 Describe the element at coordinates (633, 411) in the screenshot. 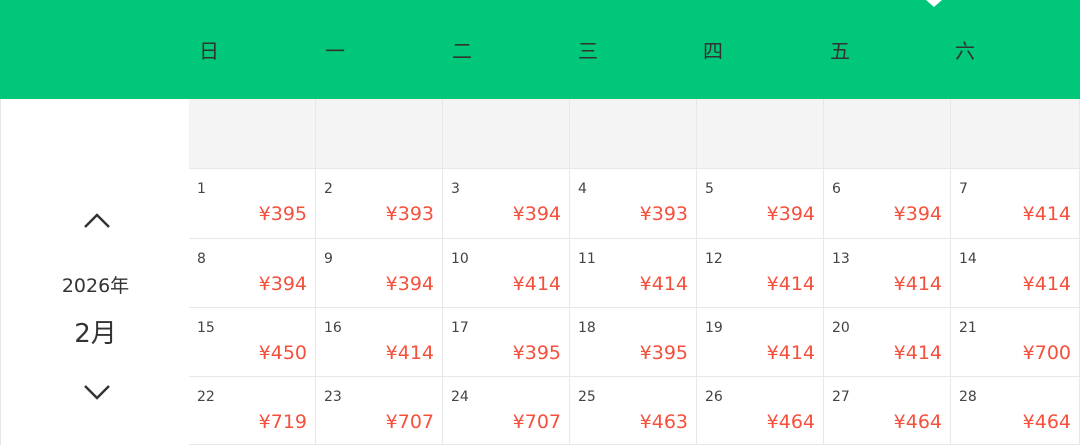

I see `calendar-day-cell: 25 ¥463` at that location.